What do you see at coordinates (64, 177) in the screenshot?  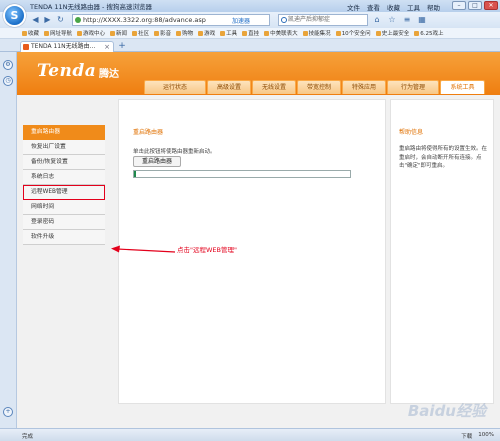 I see `side-menu-item: 系统日志` at bounding box center [64, 177].